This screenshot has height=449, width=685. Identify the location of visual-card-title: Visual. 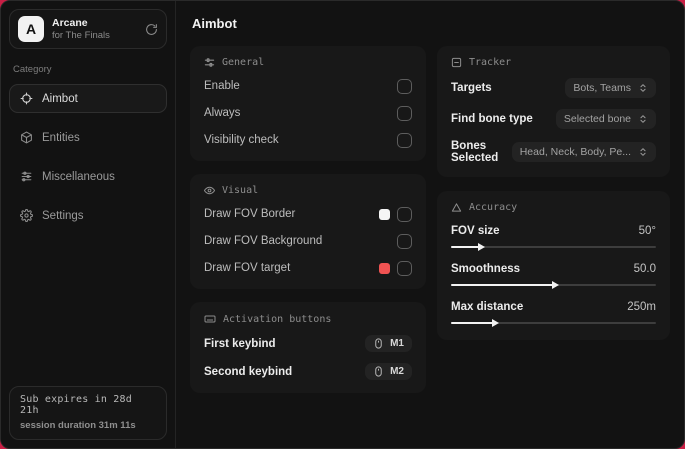
(240, 190).